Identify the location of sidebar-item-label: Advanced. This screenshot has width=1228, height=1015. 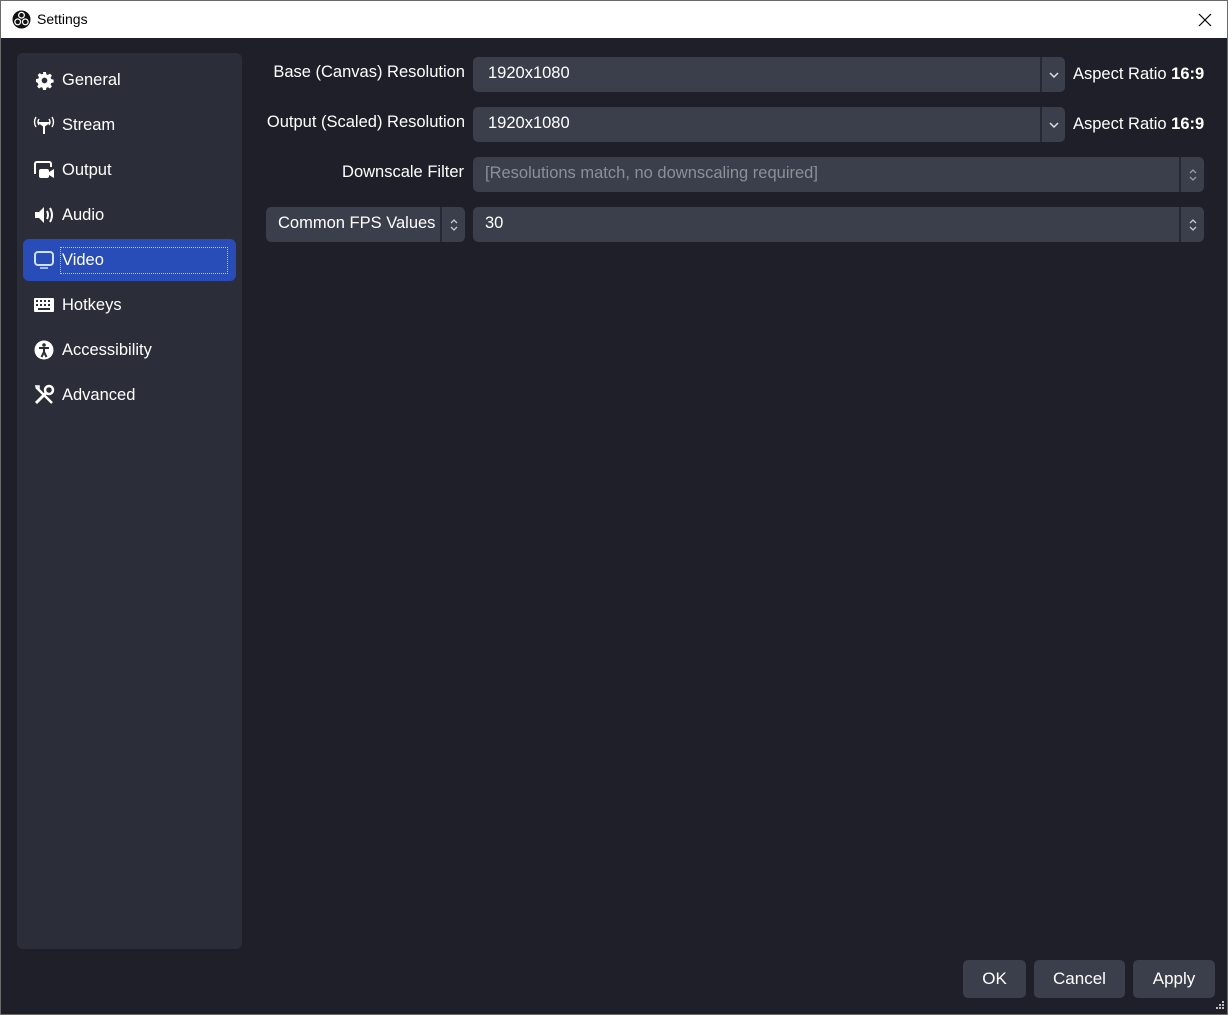
(99, 394).